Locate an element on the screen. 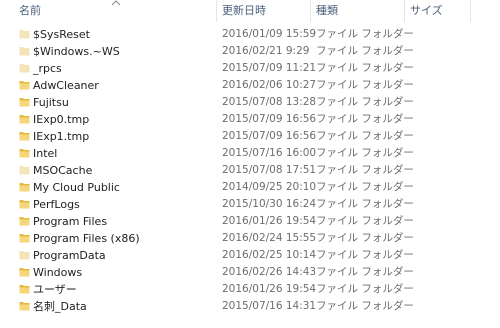 The height and width of the screenshot is (328, 500). file-row: ユーザー 2016/01/26 19:54 ファイル フォルダー is located at coordinates (250, 289).